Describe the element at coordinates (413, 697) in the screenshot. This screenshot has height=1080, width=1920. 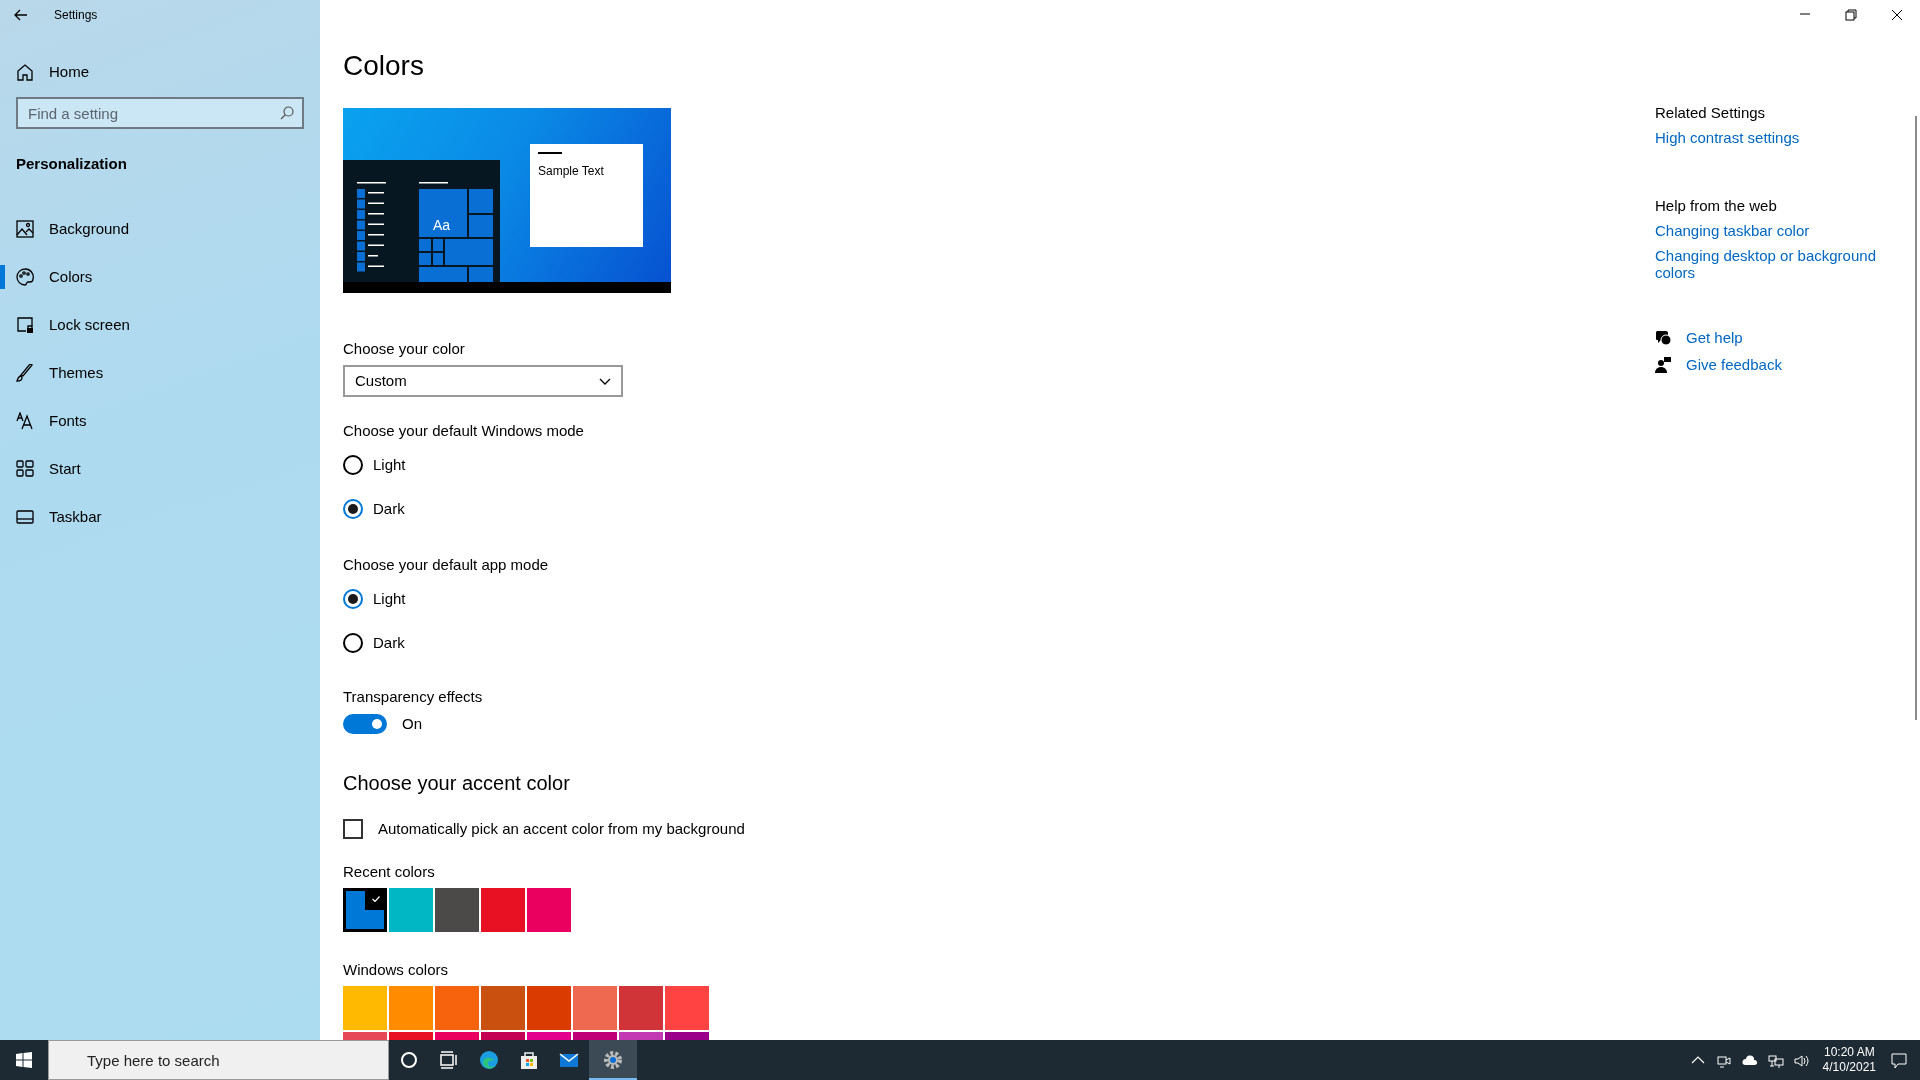
I see `group-label: Transparency effects` at that location.